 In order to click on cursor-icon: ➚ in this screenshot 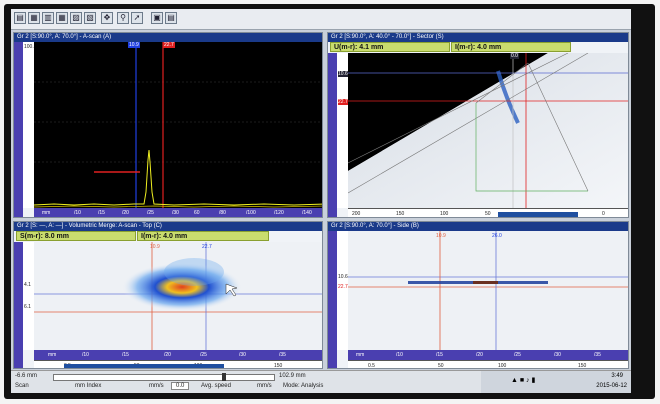, I will do `click(137, 18)`.